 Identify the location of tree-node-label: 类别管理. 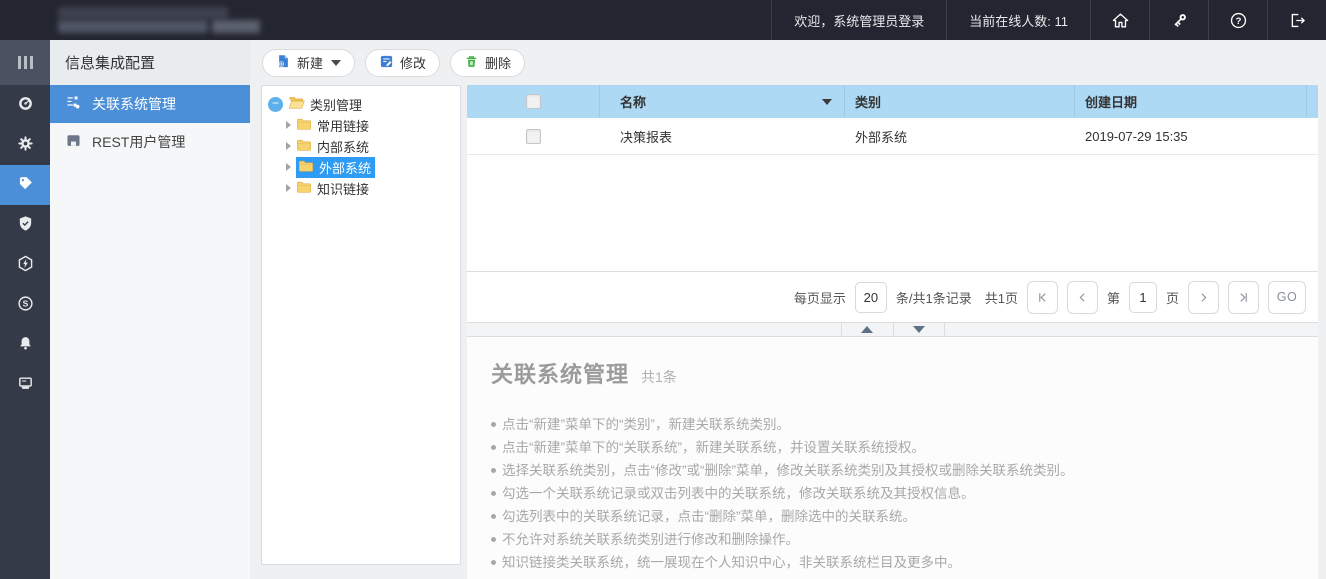
(336, 105).